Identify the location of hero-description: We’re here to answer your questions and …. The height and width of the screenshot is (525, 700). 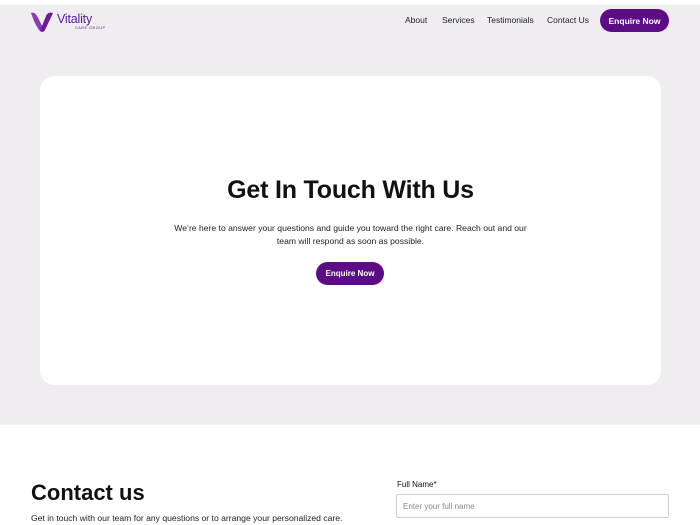
(350, 234).